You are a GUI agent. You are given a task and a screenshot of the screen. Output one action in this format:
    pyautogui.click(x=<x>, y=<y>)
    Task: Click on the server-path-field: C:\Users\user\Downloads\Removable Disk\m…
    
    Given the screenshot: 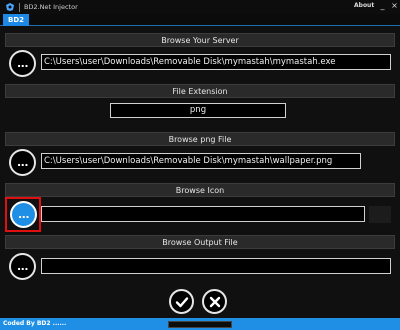 What is the action you would take?
    pyautogui.click(x=216, y=62)
    